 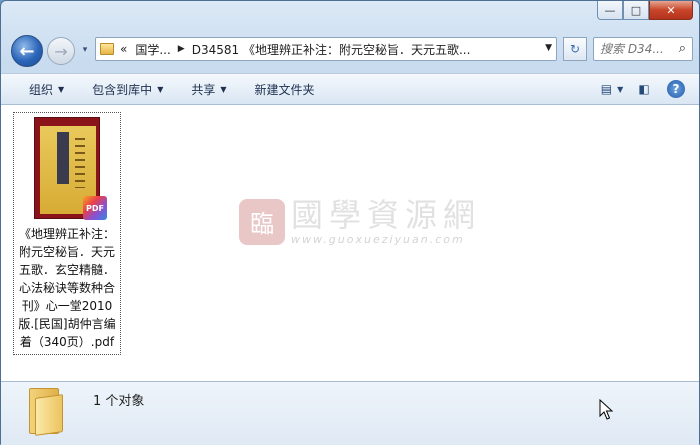 I want to click on search-box: ⌕, so click(x=643, y=49).